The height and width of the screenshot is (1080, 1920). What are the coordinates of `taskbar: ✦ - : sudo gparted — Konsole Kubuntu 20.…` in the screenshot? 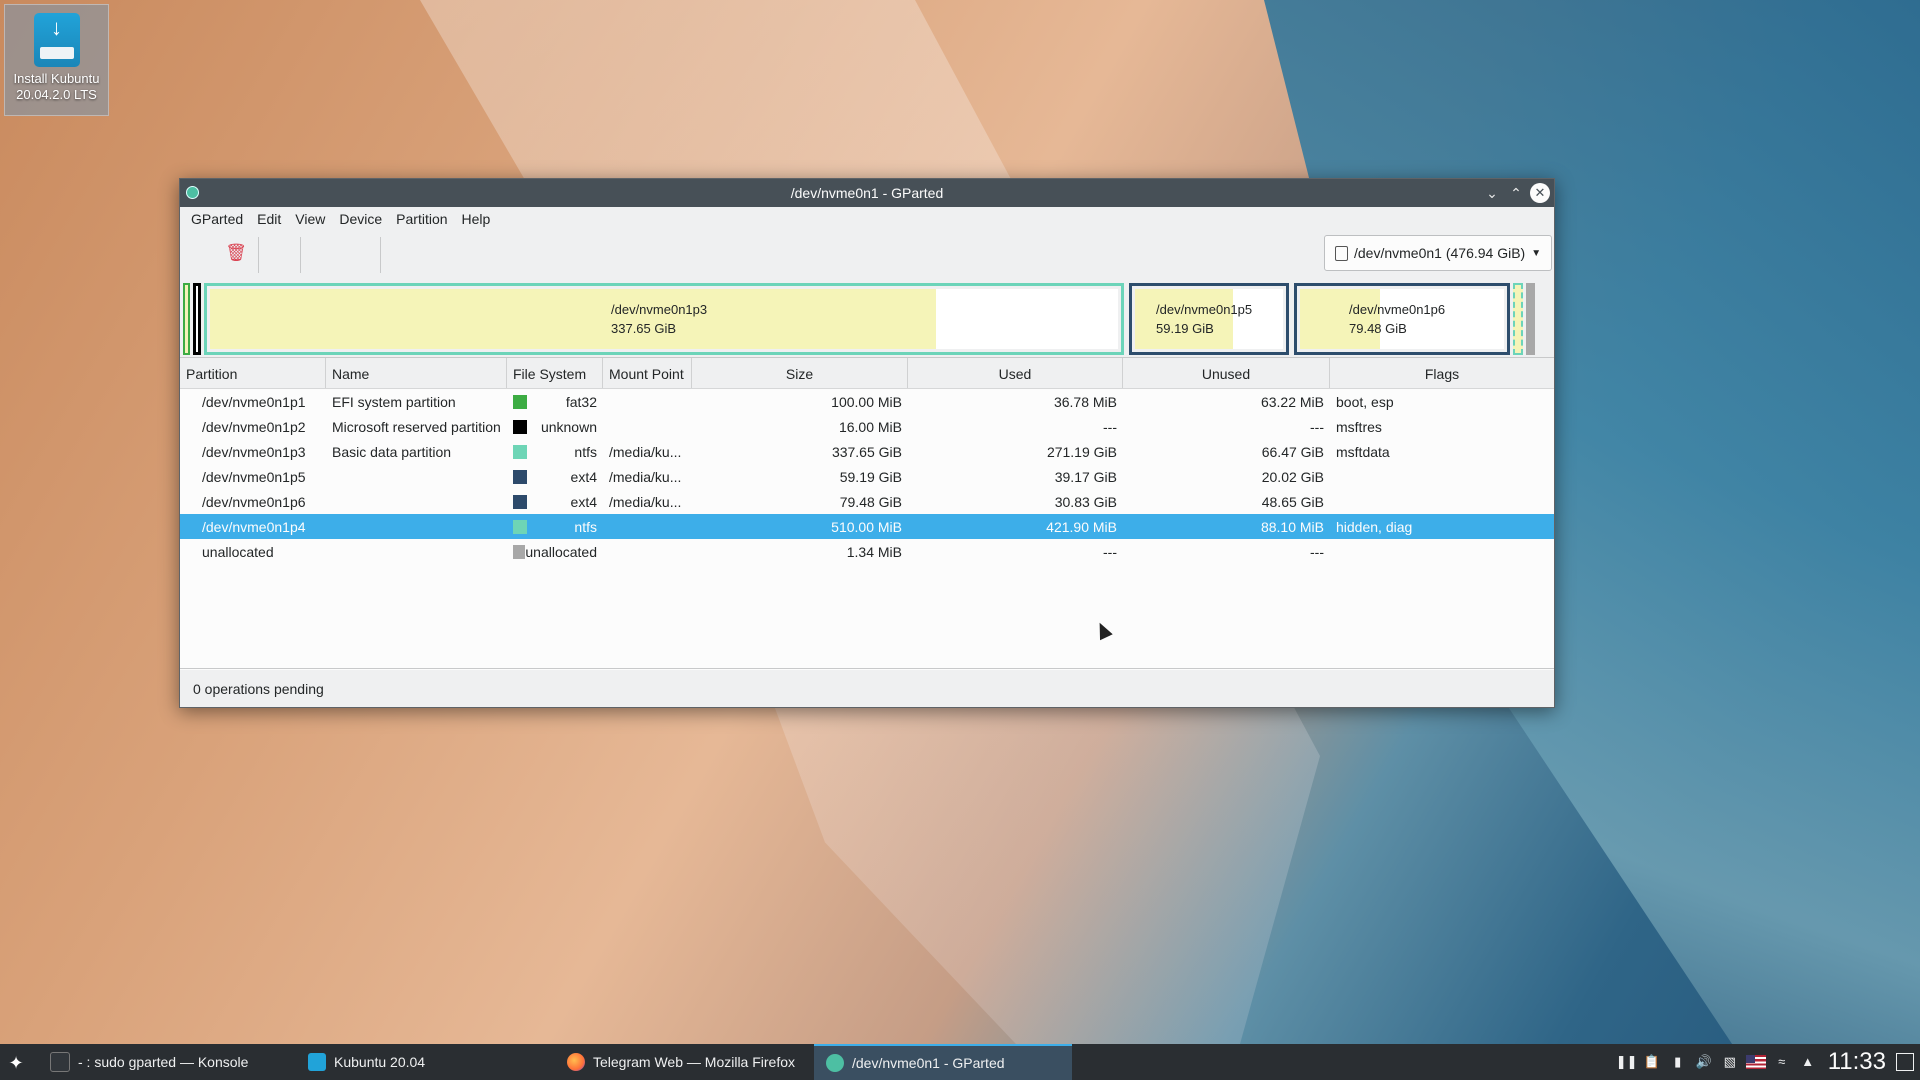 It's located at (960, 1062).